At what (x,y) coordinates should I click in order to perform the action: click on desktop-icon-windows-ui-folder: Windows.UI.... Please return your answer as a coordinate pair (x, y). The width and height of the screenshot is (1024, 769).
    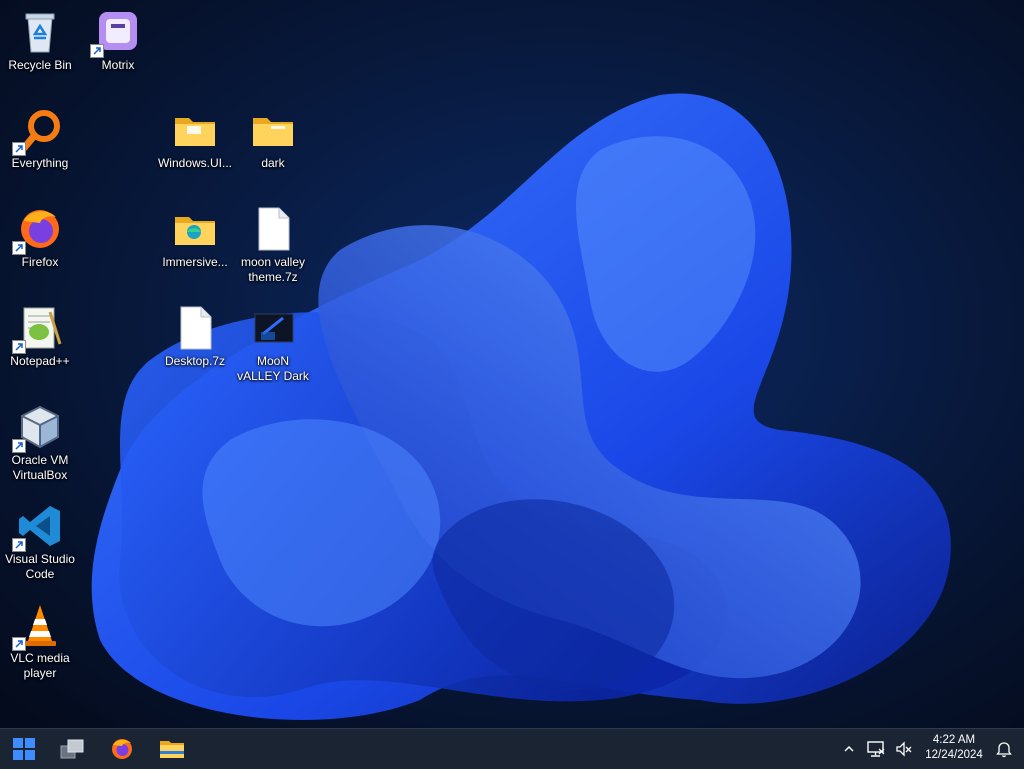
    Looking at the image, I should click on (195, 138).